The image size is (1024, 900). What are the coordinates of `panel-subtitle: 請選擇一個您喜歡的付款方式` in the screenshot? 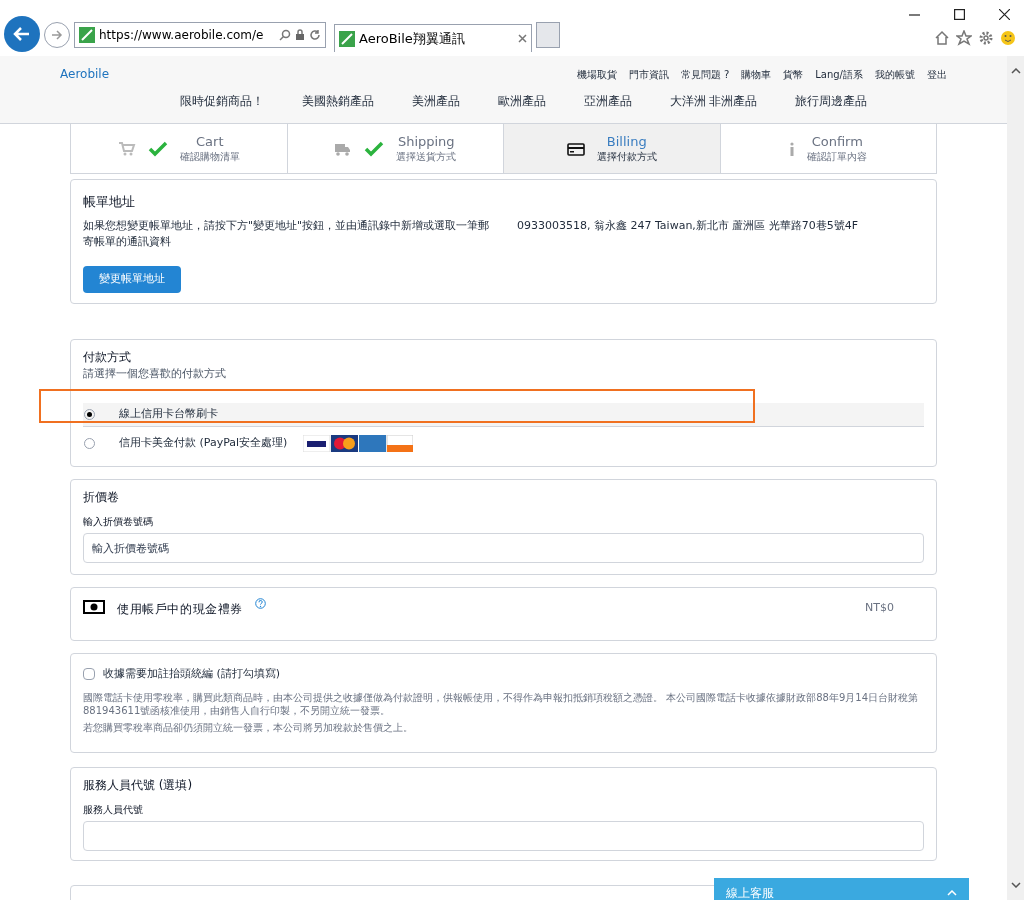 It's located at (155, 374).